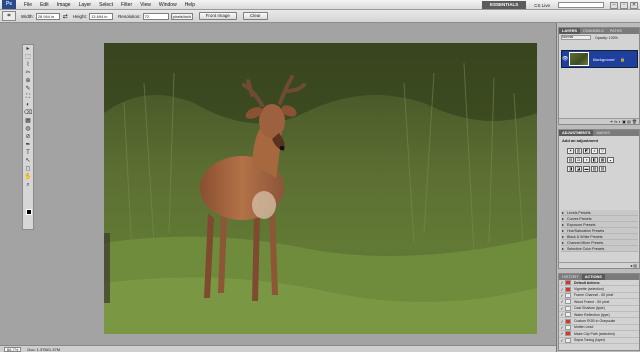  Describe the element at coordinates (155, 16) in the screenshot. I see `resolution-input: 72` at that location.